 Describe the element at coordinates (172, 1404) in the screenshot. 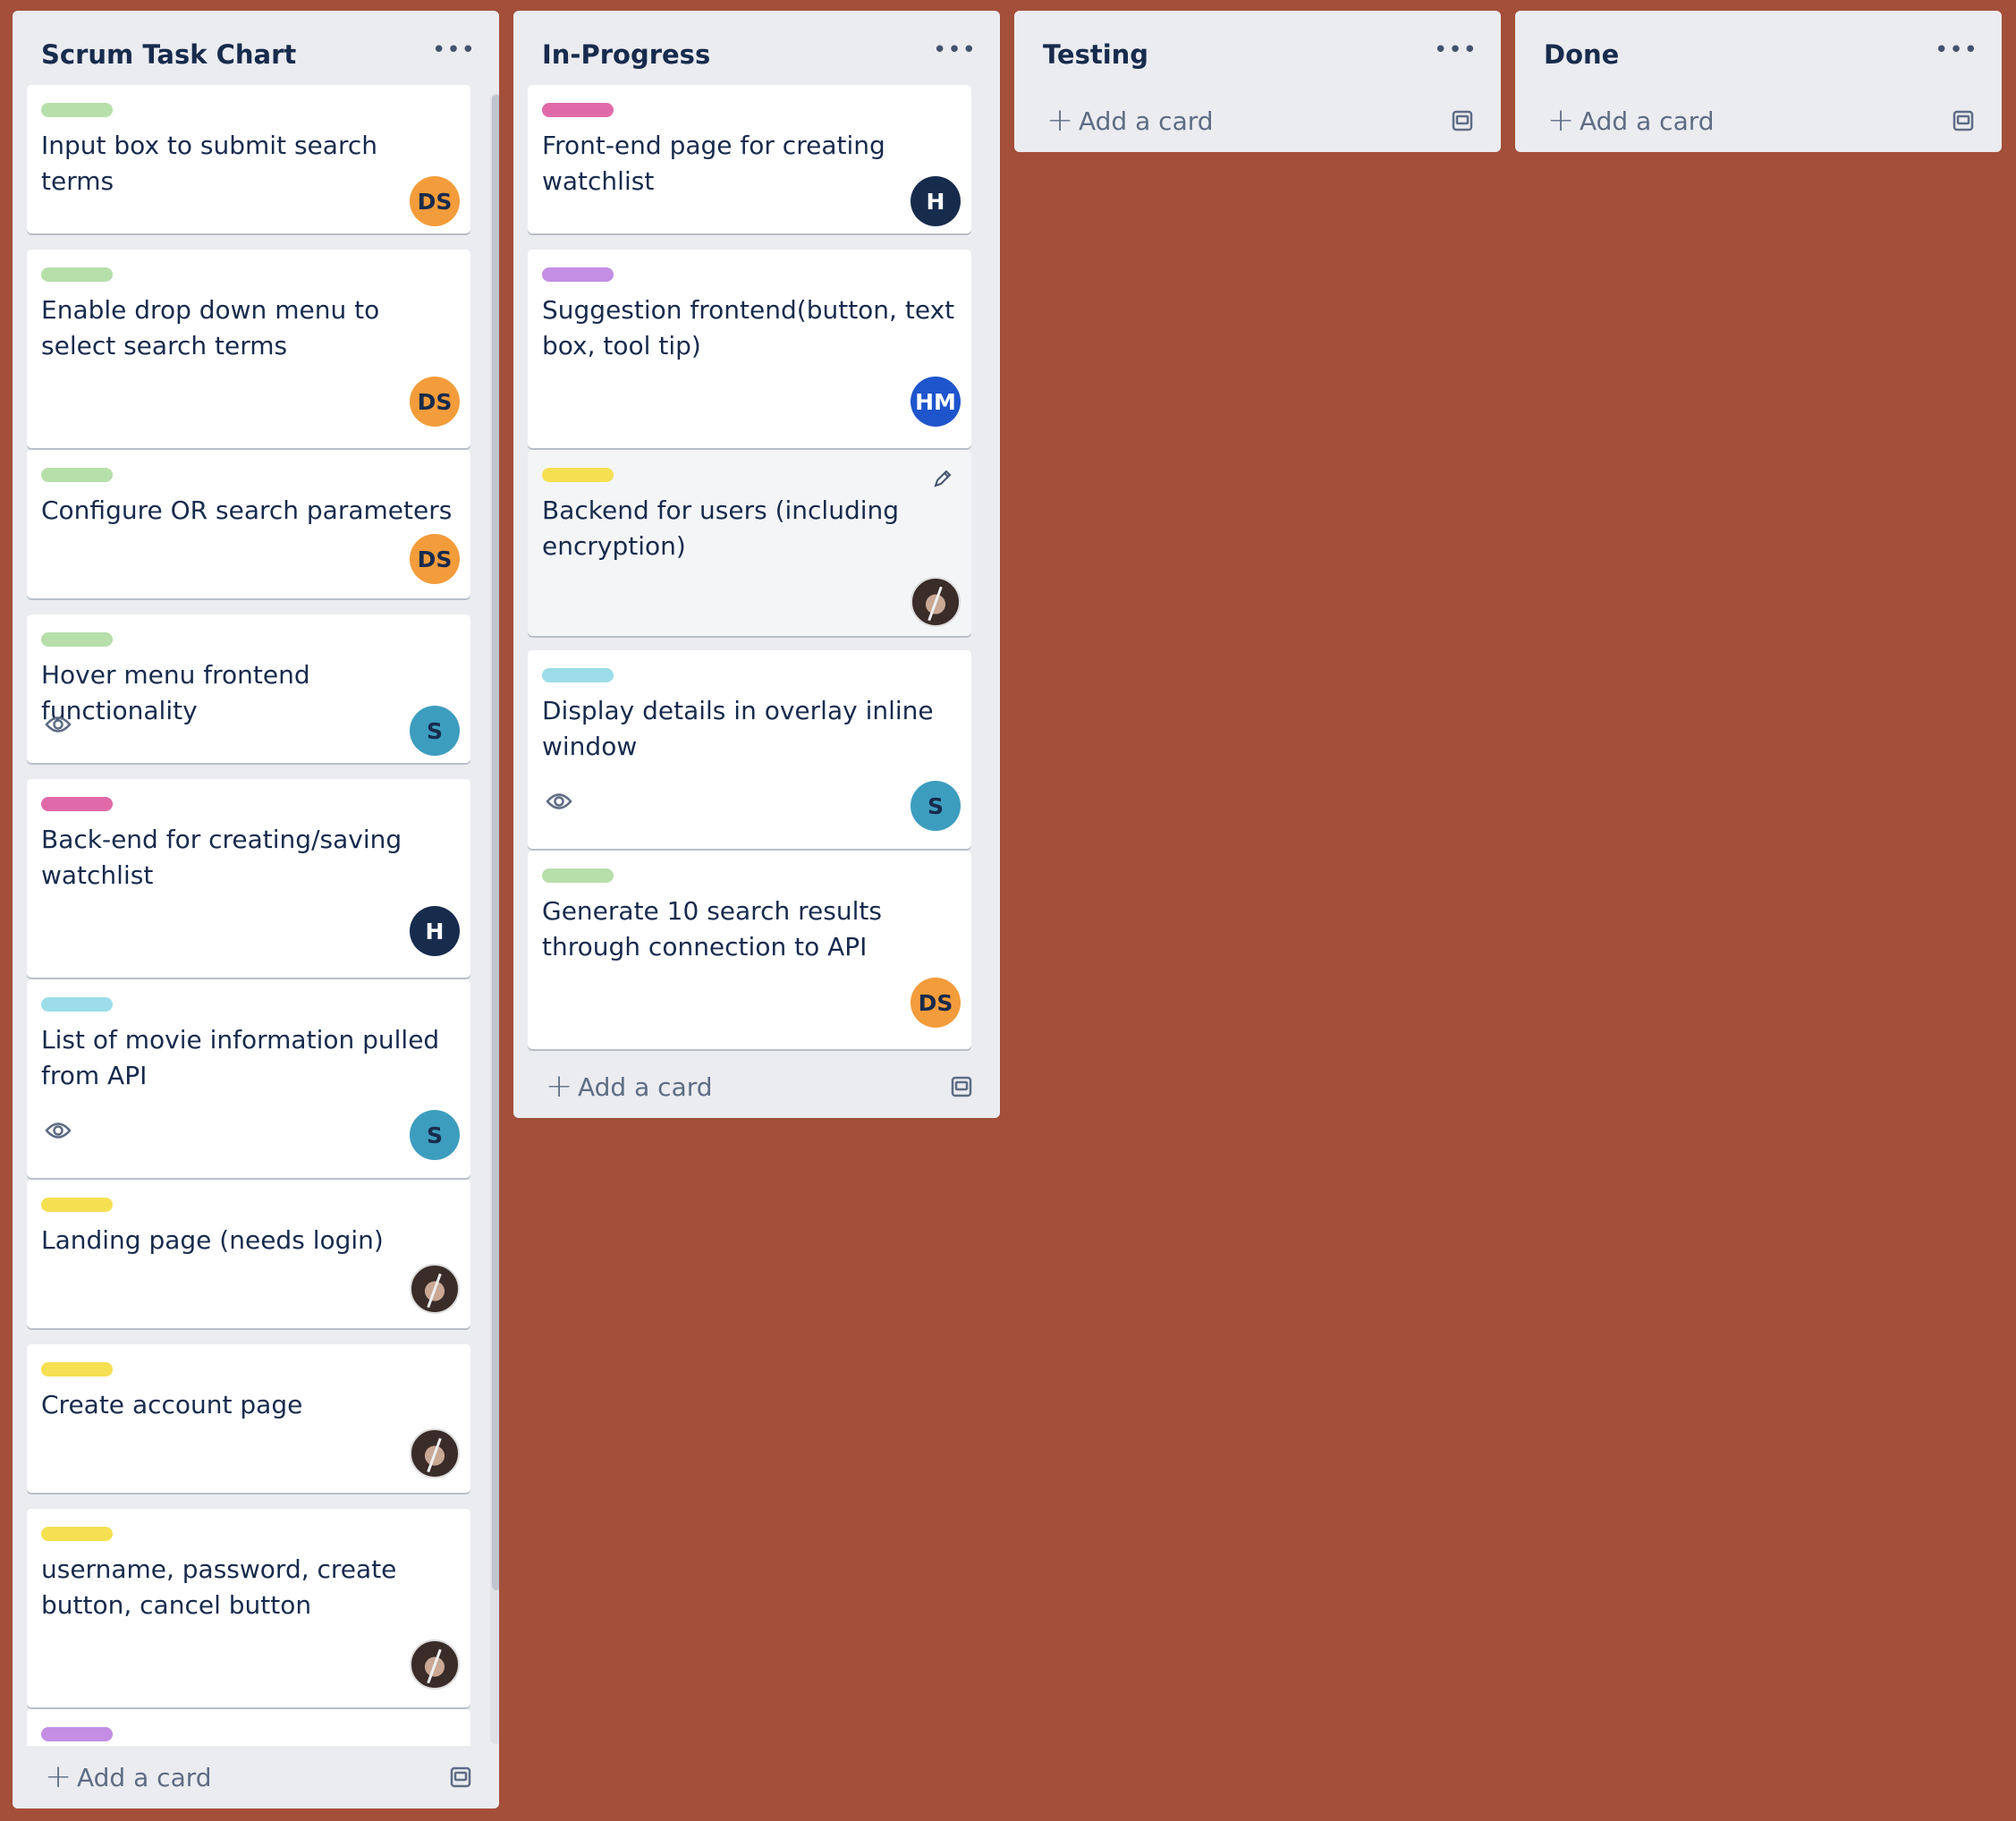

I see `card-title: Create account page` at that location.